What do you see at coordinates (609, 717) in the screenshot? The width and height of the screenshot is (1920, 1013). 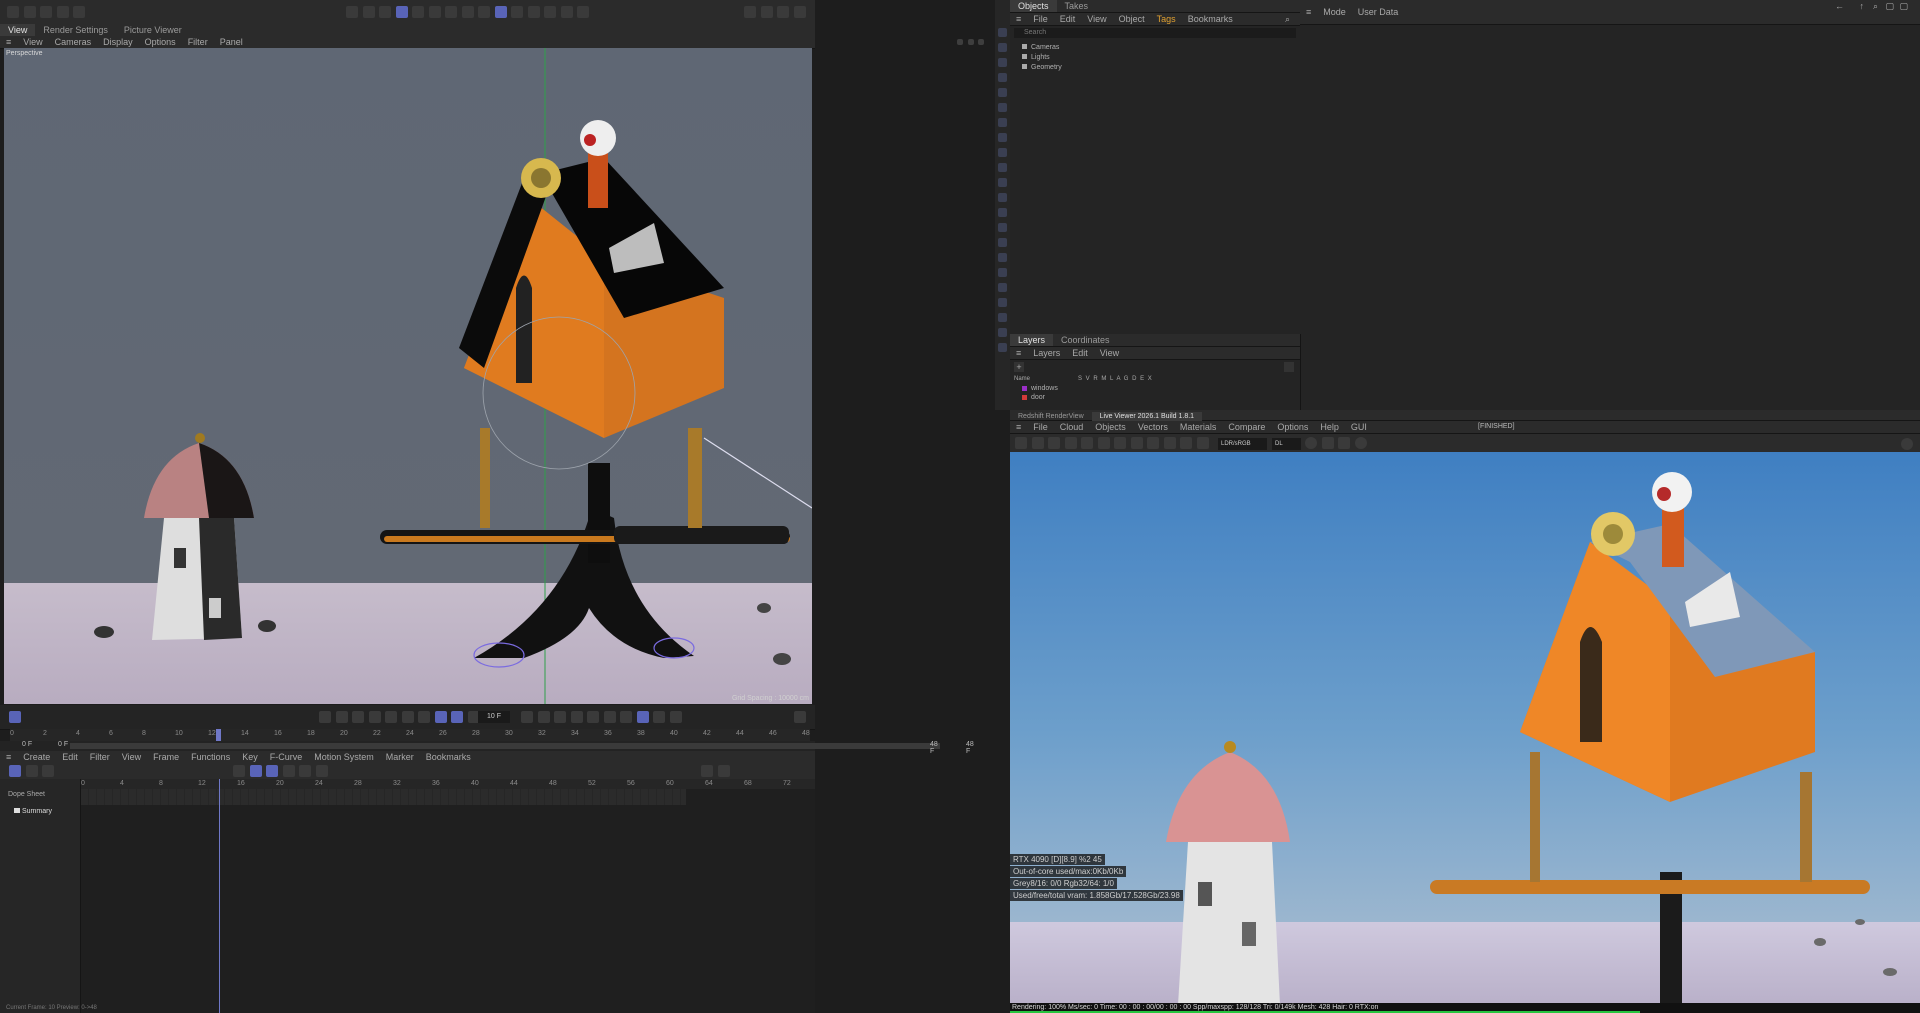 I see `key-param-icon` at bounding box center [609, 717].